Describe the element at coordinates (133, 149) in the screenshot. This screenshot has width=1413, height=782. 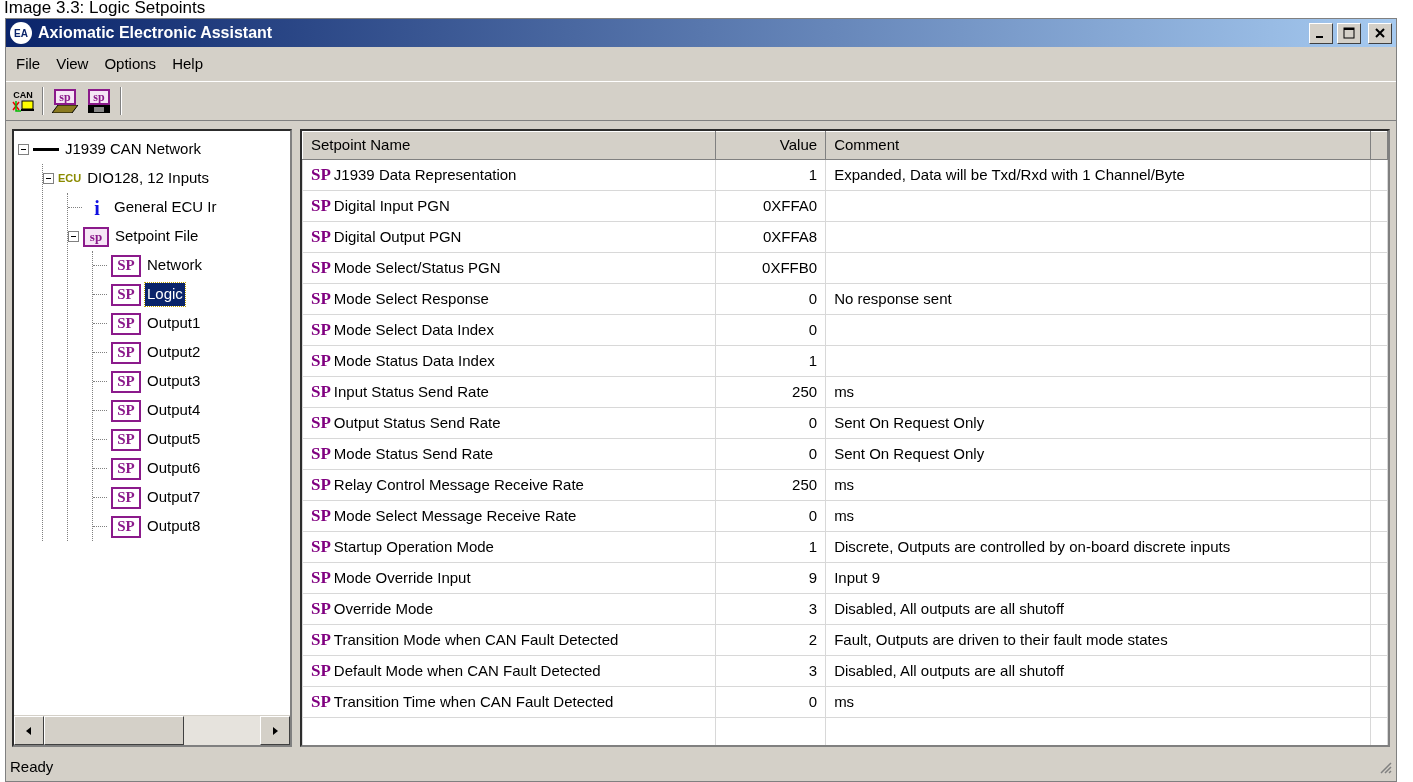
I see `tree-item: J1939 CAN Network` at that location.